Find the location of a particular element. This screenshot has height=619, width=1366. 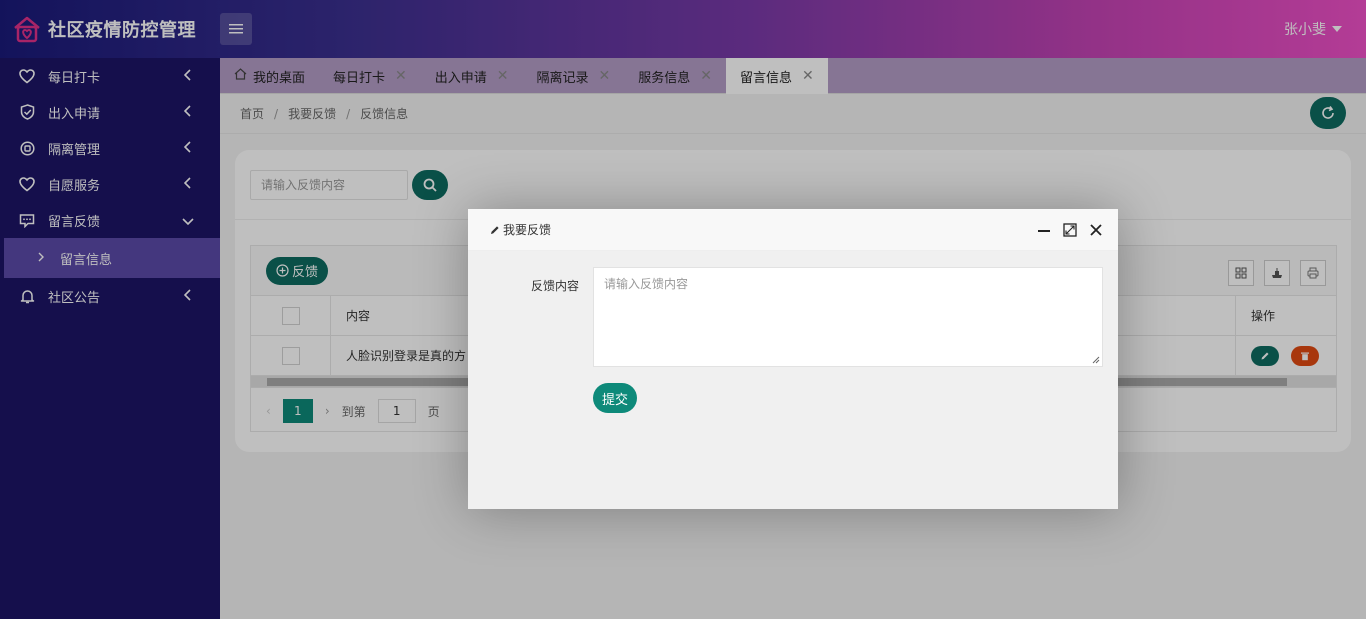

dialog-title-bar: 我要反馈 is located at coordinates (793, 230).